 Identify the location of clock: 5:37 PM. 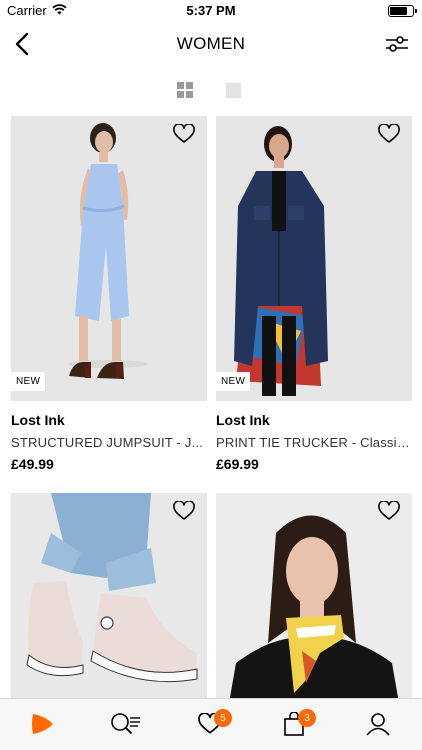
(211, 10).